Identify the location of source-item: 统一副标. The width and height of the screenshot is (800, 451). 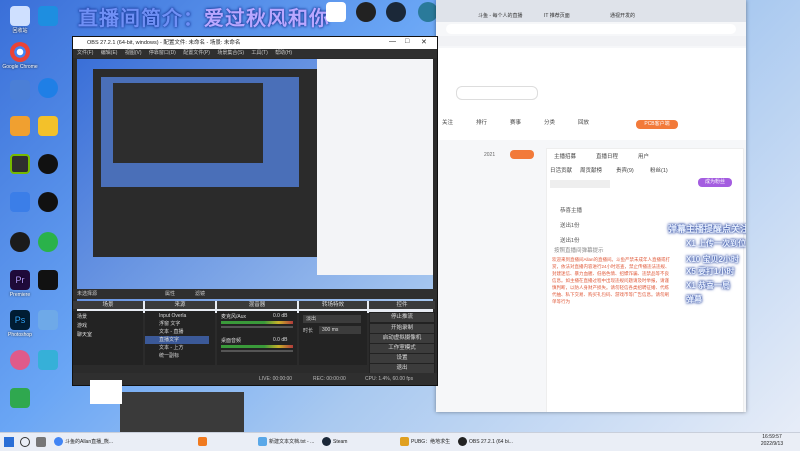
(177, 356).